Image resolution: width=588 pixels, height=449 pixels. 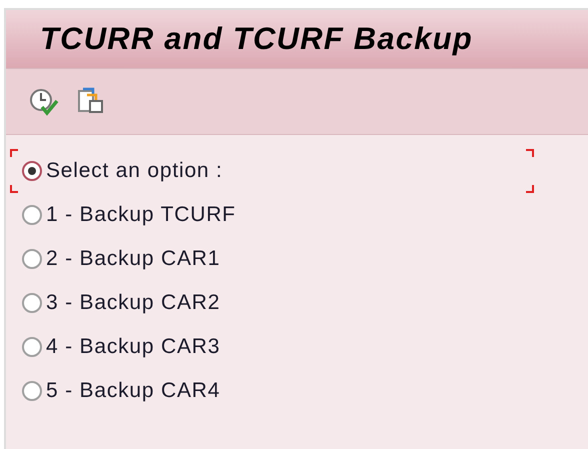 What do you see at coordinates (256, 39) in the screenshot?
I see `window-title: TCURR and TCURF Backup` at bounding box center [256, 39].